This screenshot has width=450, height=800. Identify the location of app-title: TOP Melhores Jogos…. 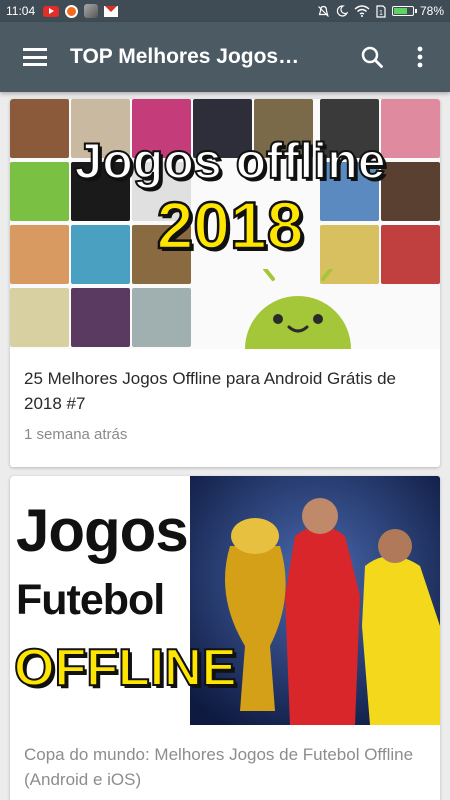
(185, 56).